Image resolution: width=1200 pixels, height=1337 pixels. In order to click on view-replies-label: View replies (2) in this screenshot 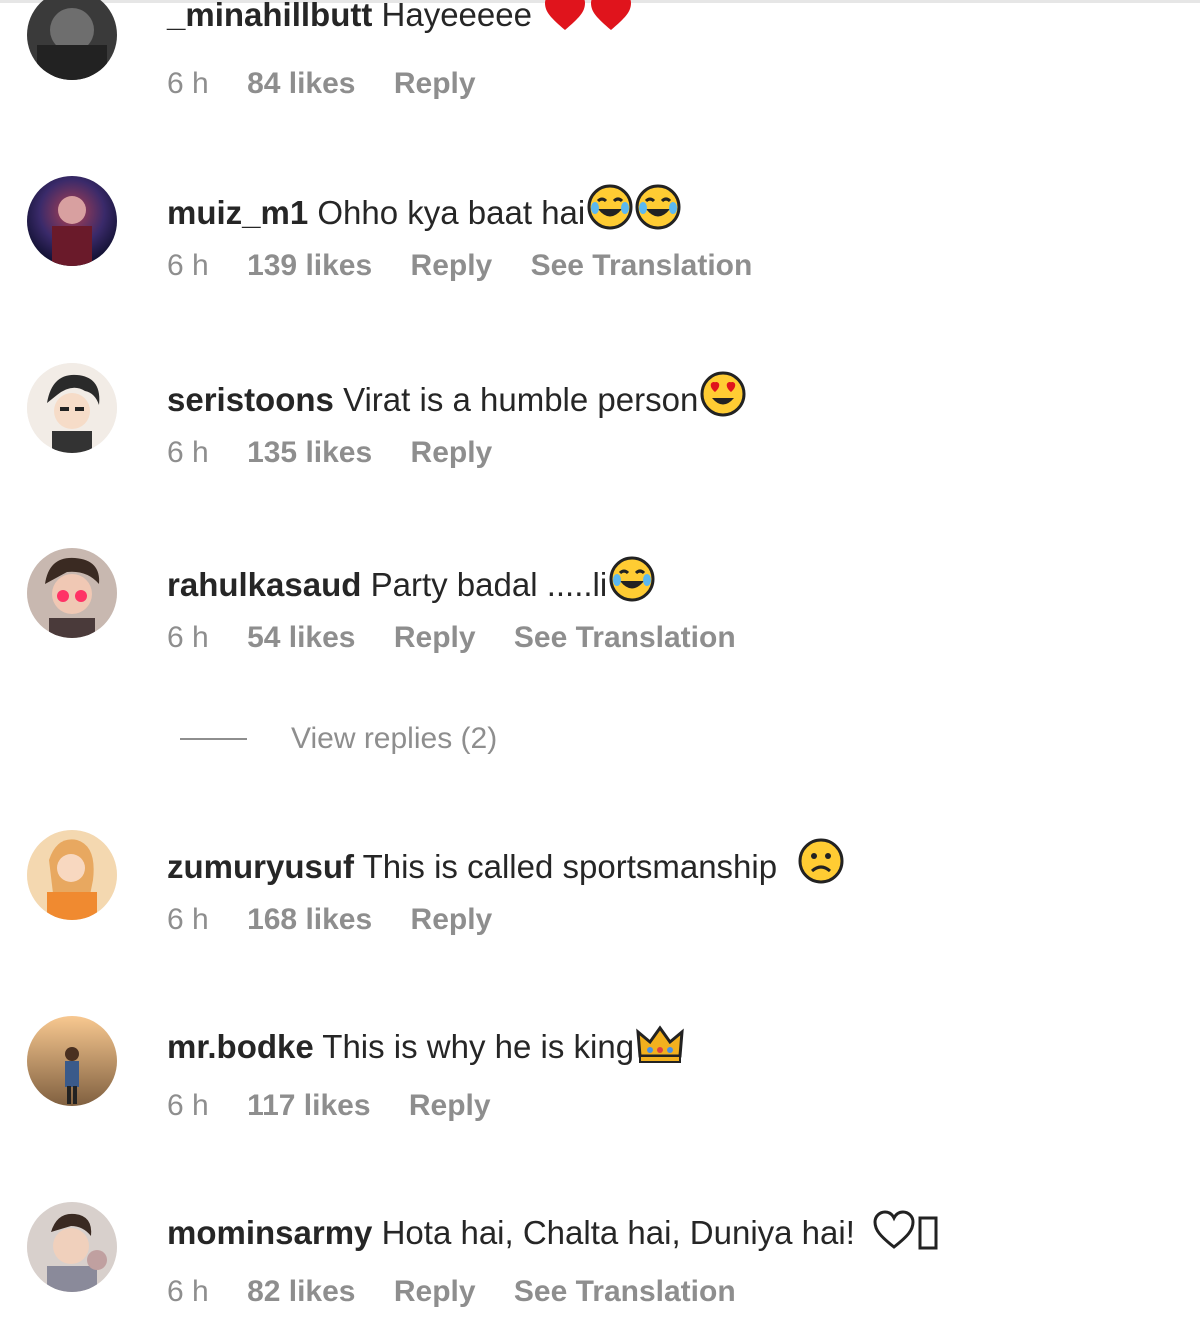, I will do `click(394, 738)`.